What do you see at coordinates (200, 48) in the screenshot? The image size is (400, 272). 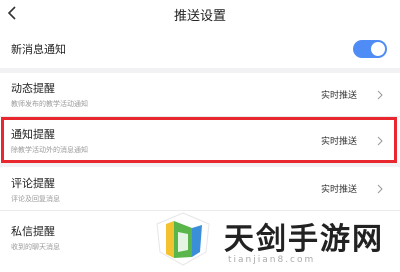 I see `new-message-row: 新消息通知` at bounding box center [200, 48].